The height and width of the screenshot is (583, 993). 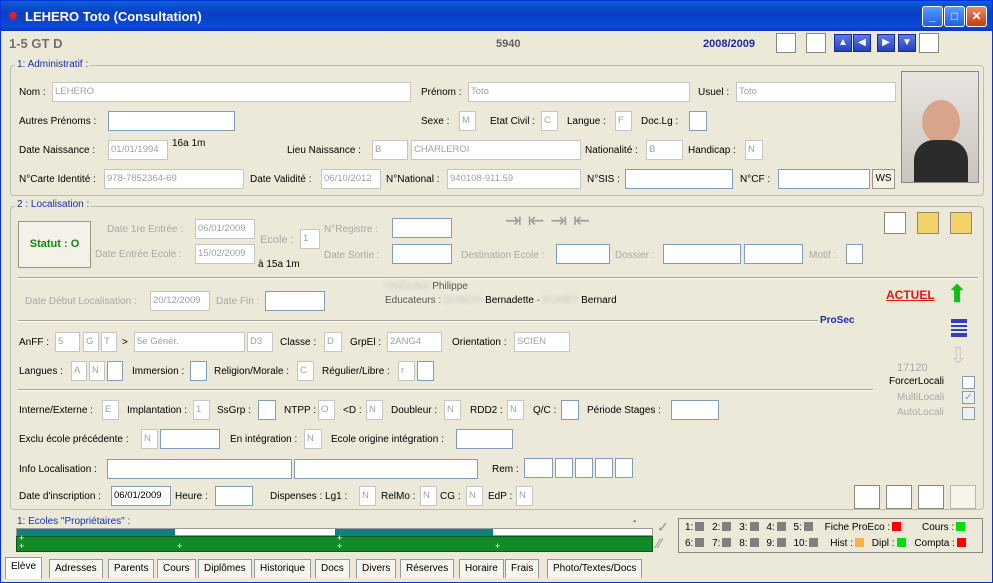 What do you see at coordinates (931, 497) in the screenshot?
I see `recycle-icon` at bounding box center [931, 497].